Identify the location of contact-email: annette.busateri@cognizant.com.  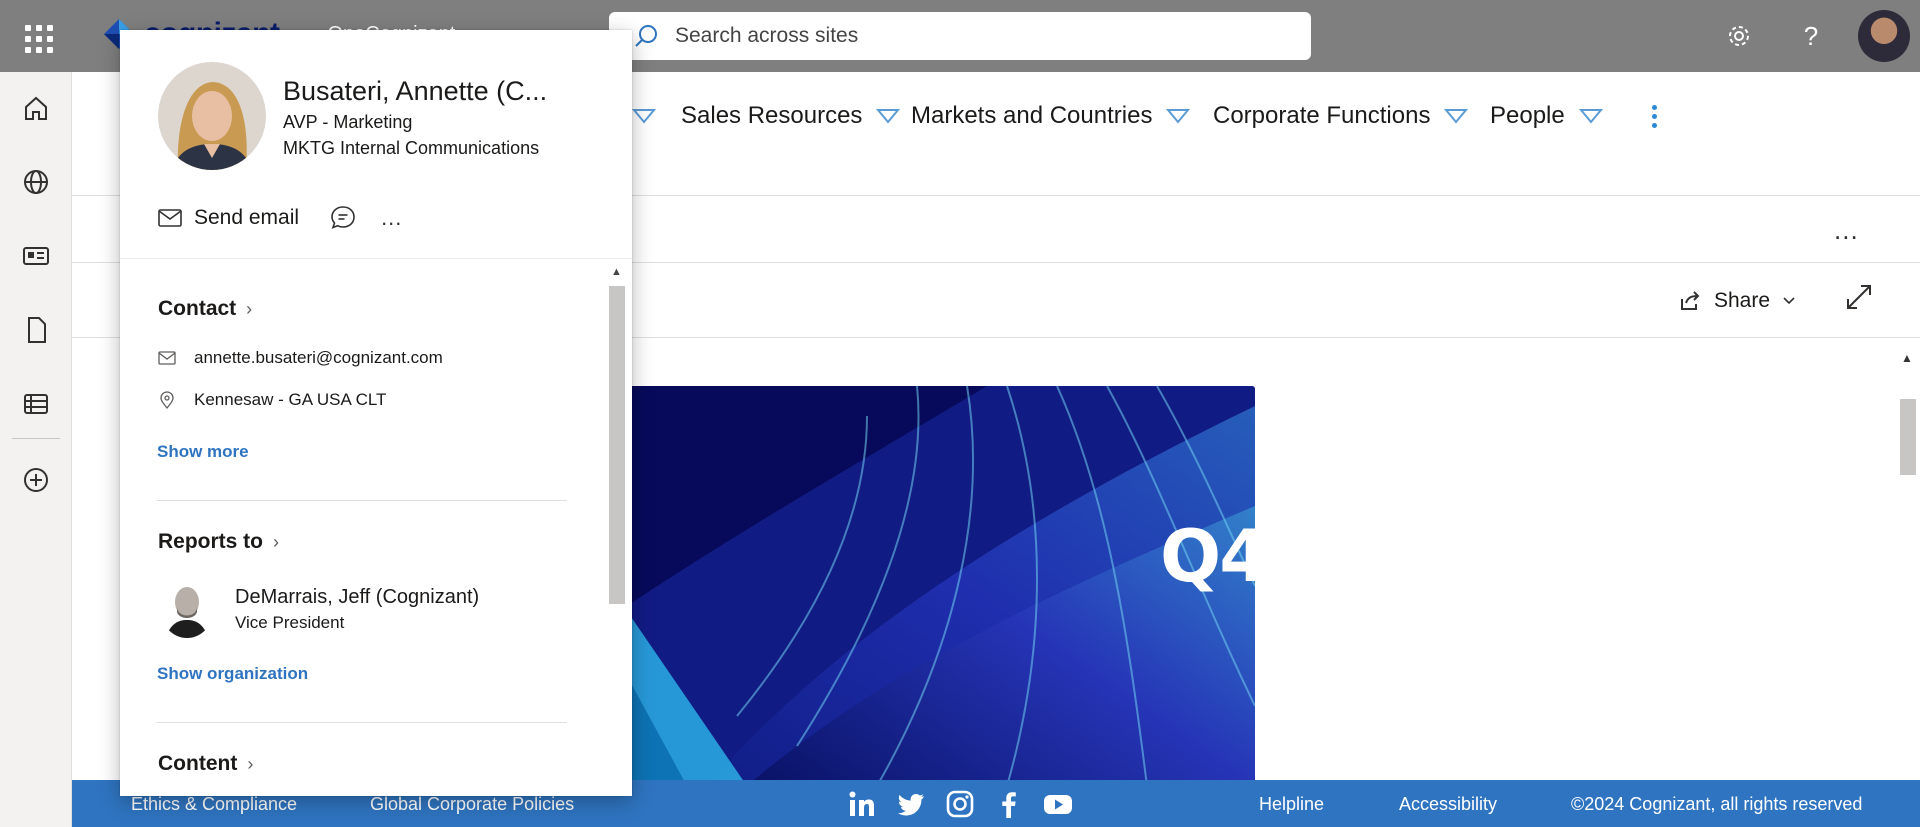
(318, 358).